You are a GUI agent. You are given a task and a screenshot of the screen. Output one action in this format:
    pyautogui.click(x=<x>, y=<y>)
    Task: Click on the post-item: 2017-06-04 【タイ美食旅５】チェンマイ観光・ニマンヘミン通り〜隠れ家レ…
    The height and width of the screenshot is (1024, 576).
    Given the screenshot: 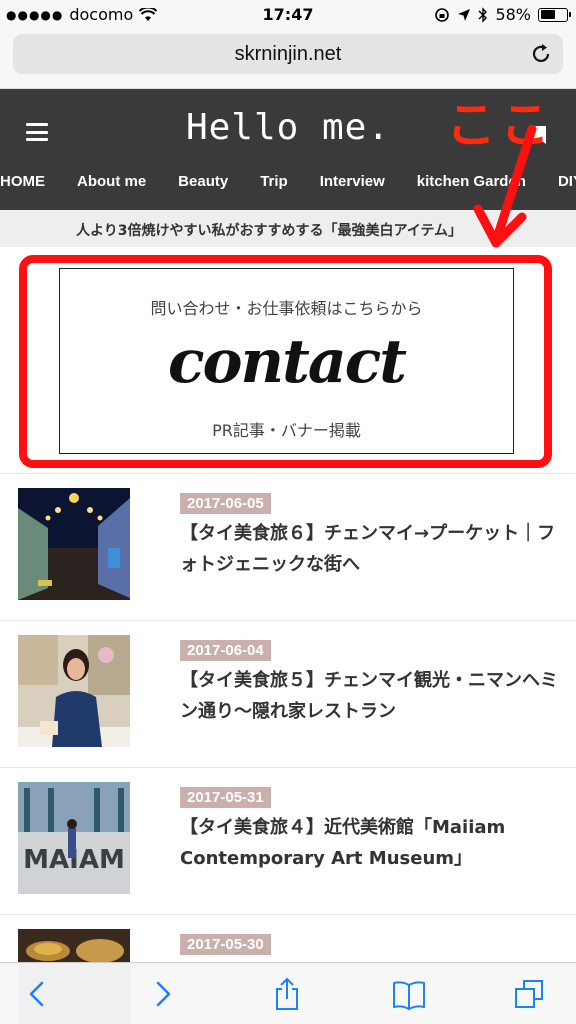 What is the action you would take?
    pyautogui.click(x=288, y=693)
    